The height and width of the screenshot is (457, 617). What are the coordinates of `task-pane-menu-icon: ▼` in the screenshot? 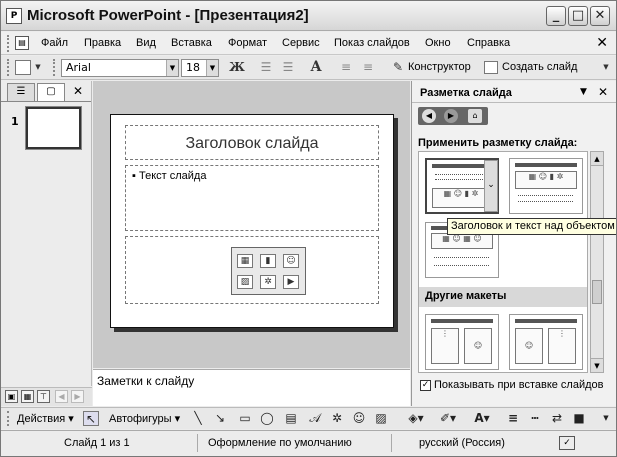 It's located at (583, 92).